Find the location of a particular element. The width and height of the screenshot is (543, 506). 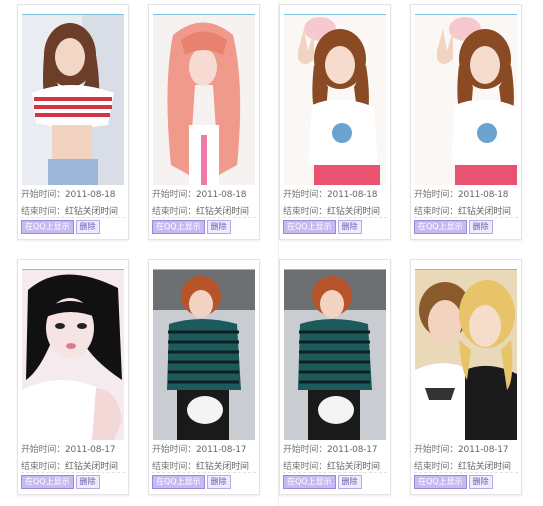

girl-black-hair-closeup-image is located at coordinates (73, 355).